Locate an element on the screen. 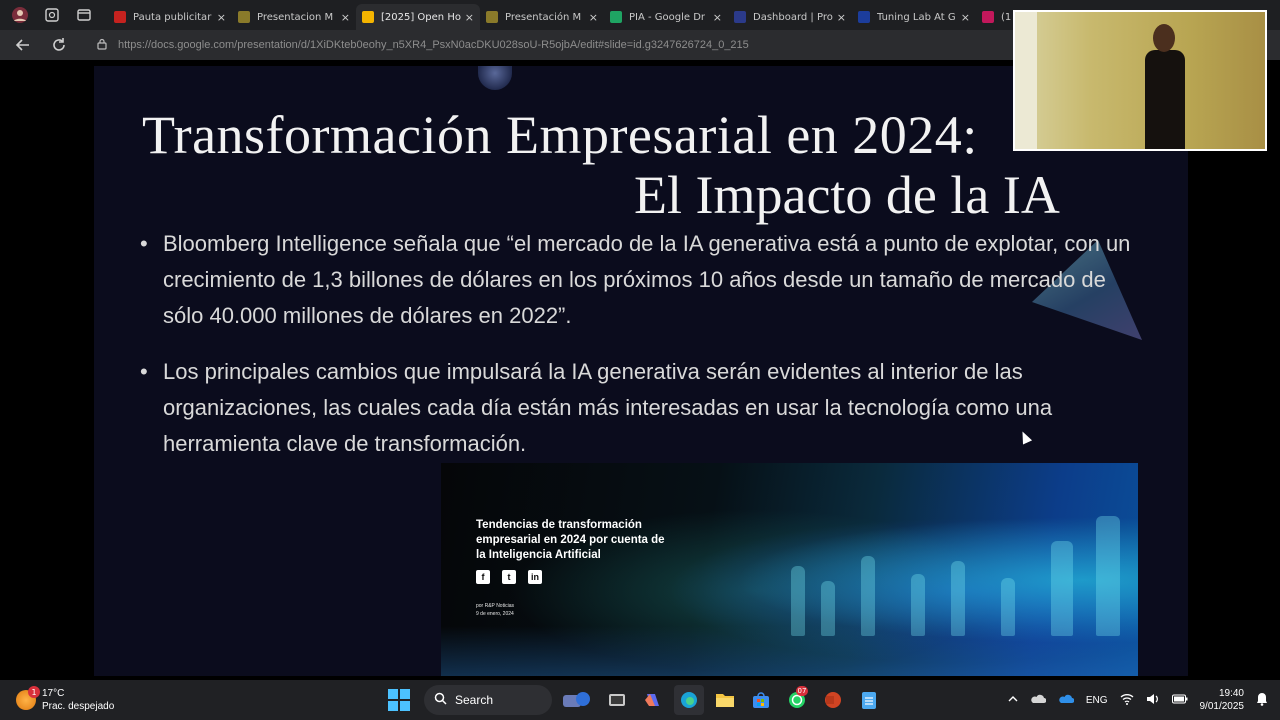 Image resolution: width=1280 pixels, height=720 pixels. browser-tab: Presentacion M × is located at coordinates (294, 17).